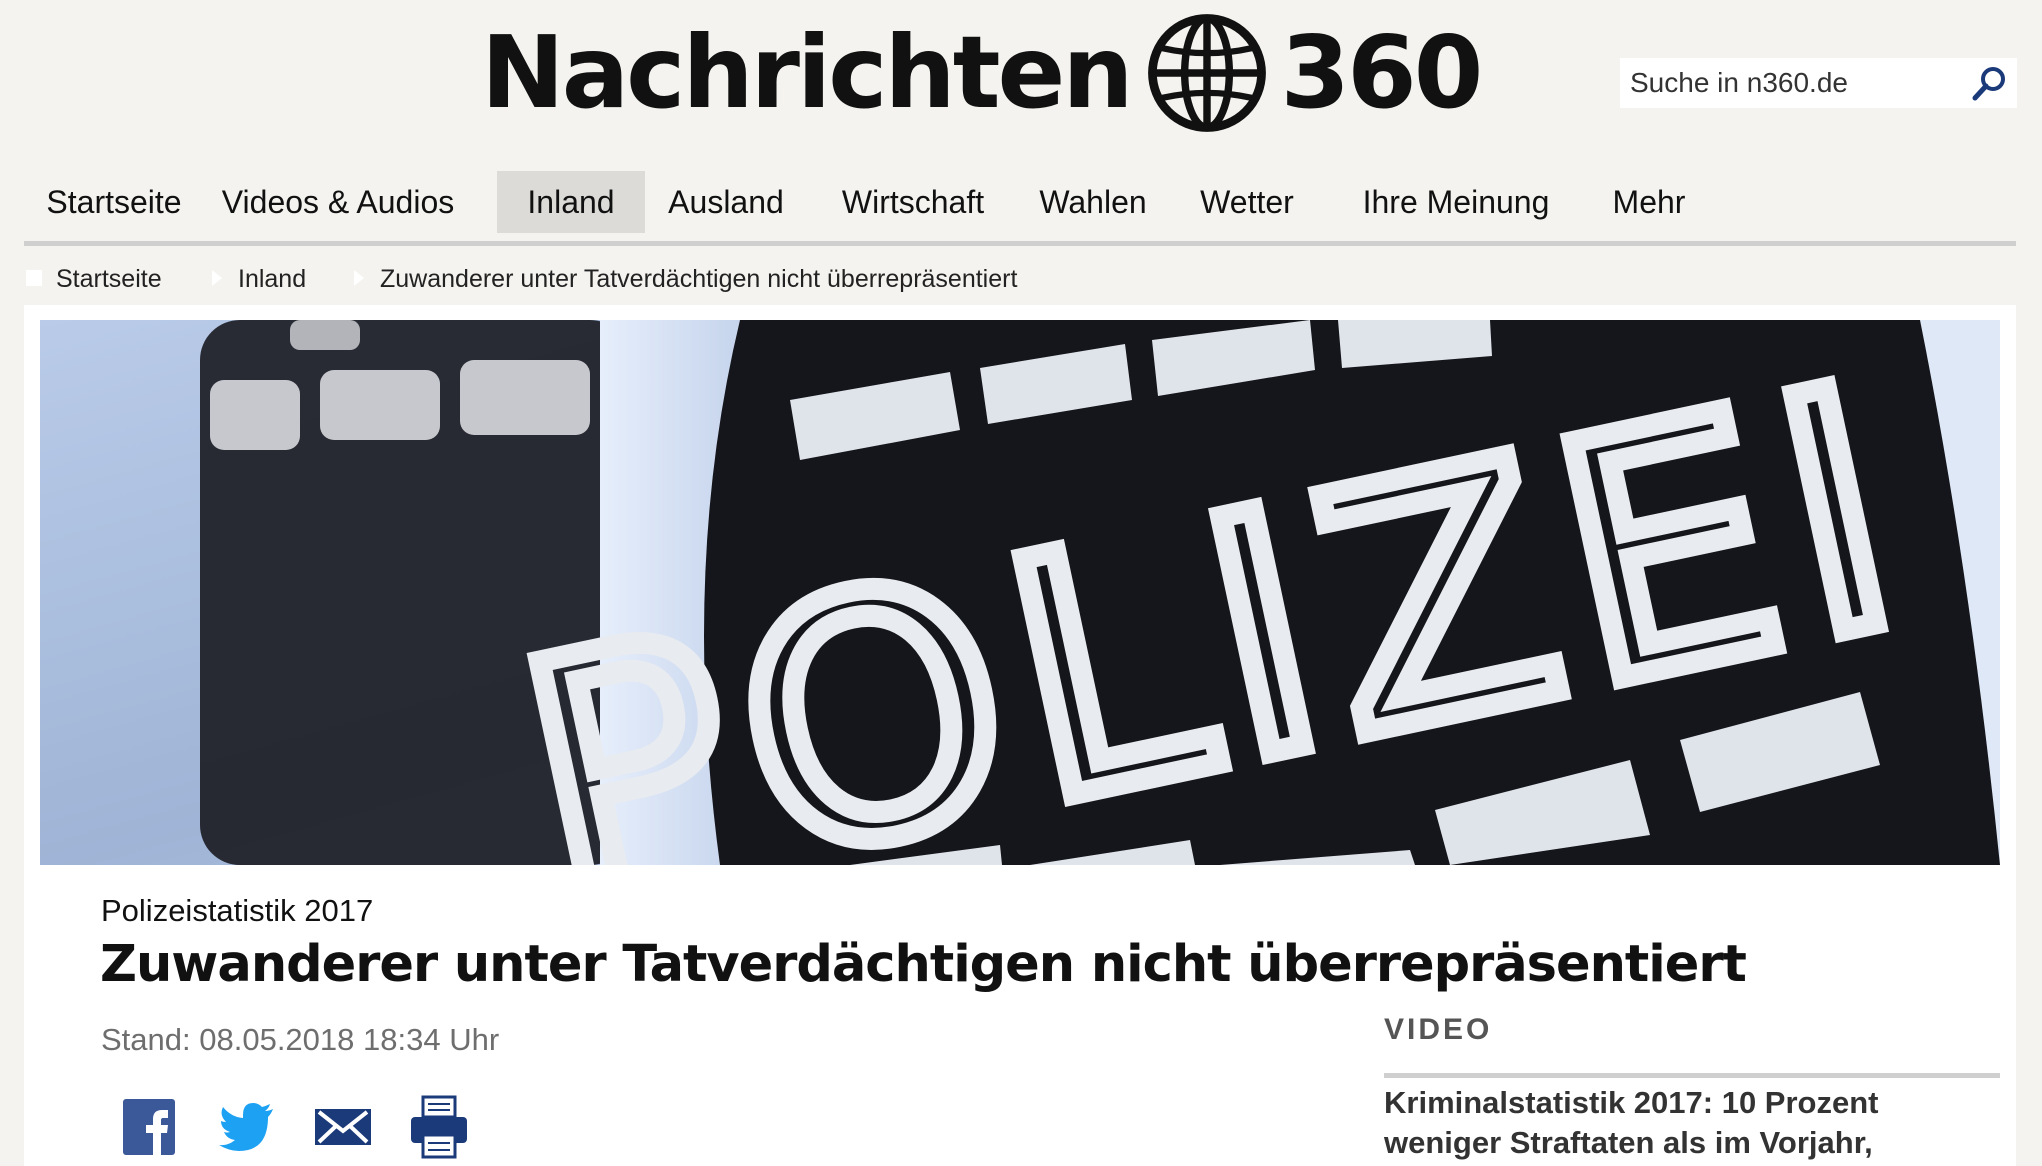  I want to click on nav-item-startseite: Startseite, so click(114, 202).